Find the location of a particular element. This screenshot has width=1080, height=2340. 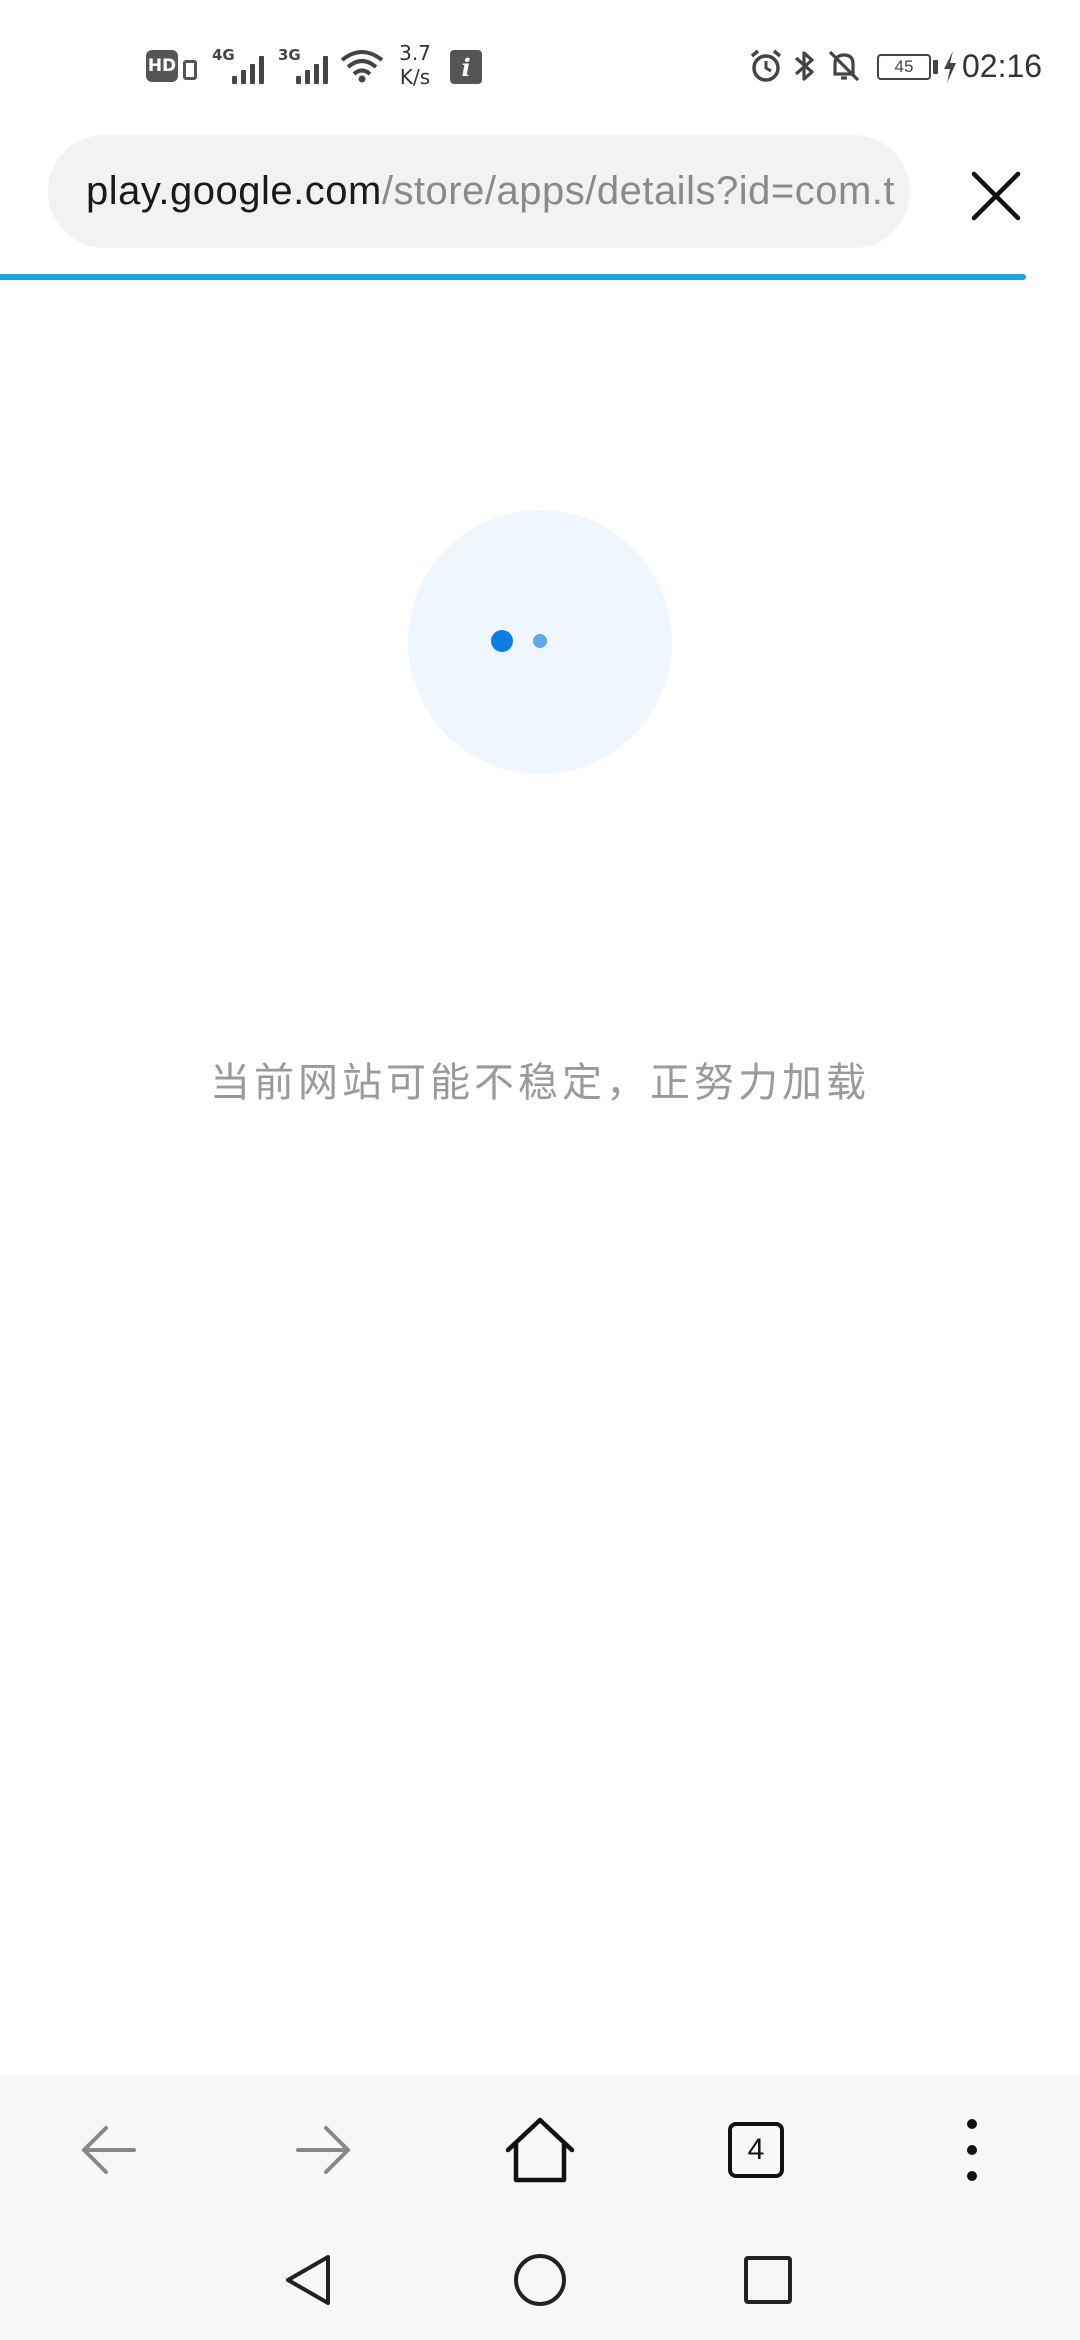

info-notification-icon: i is located at coordinates (466, 67).